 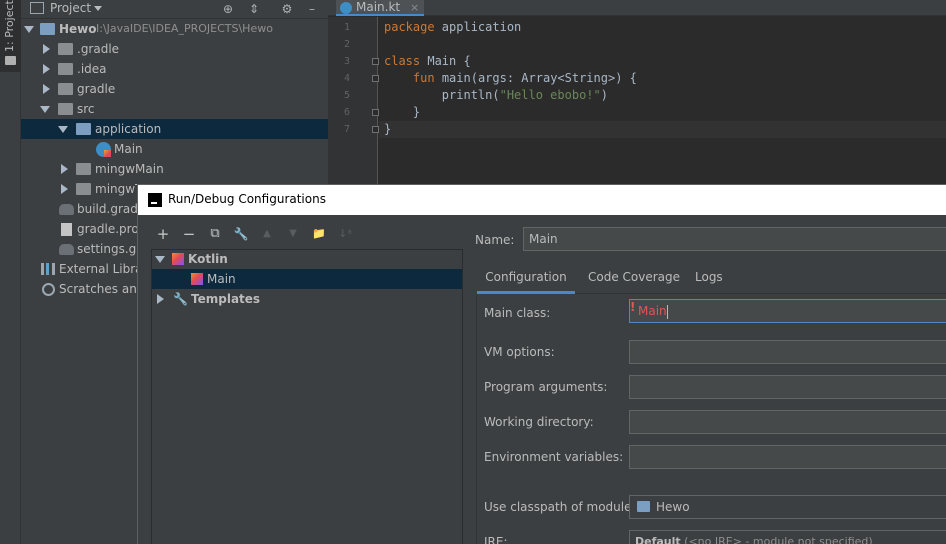 I want to click on project-panel-header: Project ⊕ ⇕ ⚙ –, so click(x=174, y=9).